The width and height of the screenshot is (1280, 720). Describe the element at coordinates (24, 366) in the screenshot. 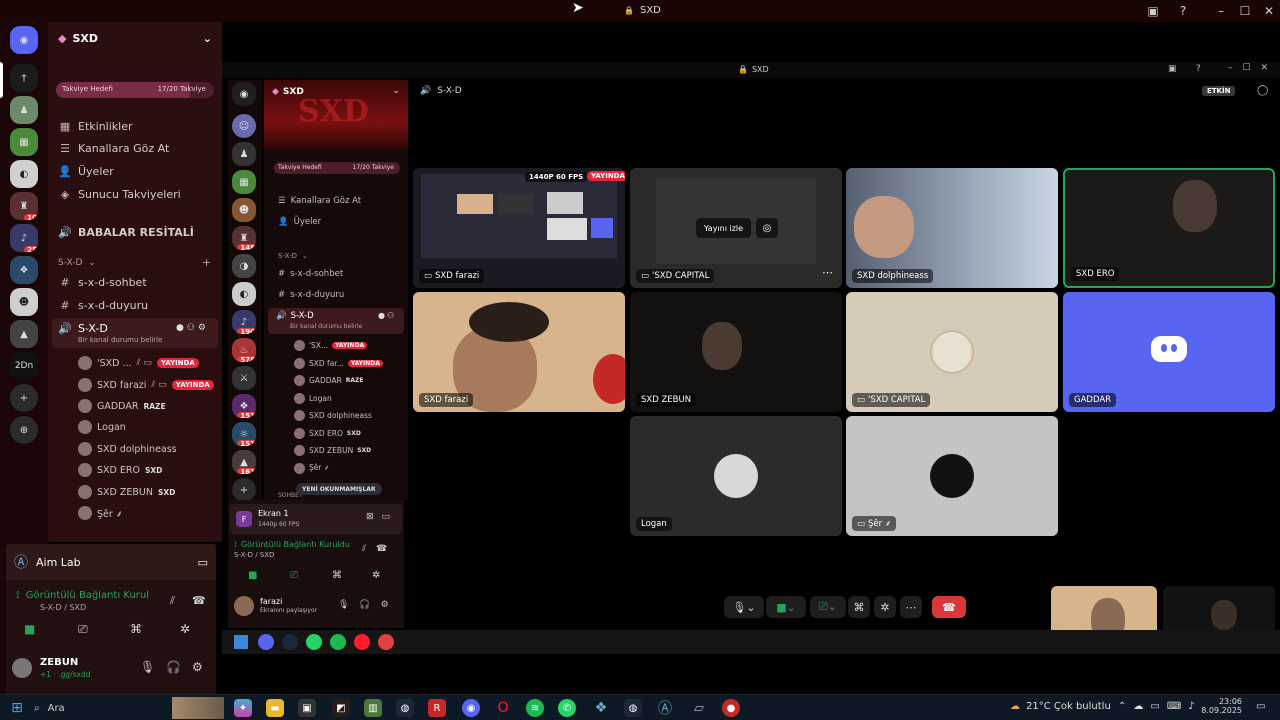

I see `server-icon-2dn: 2Dn` at that location.